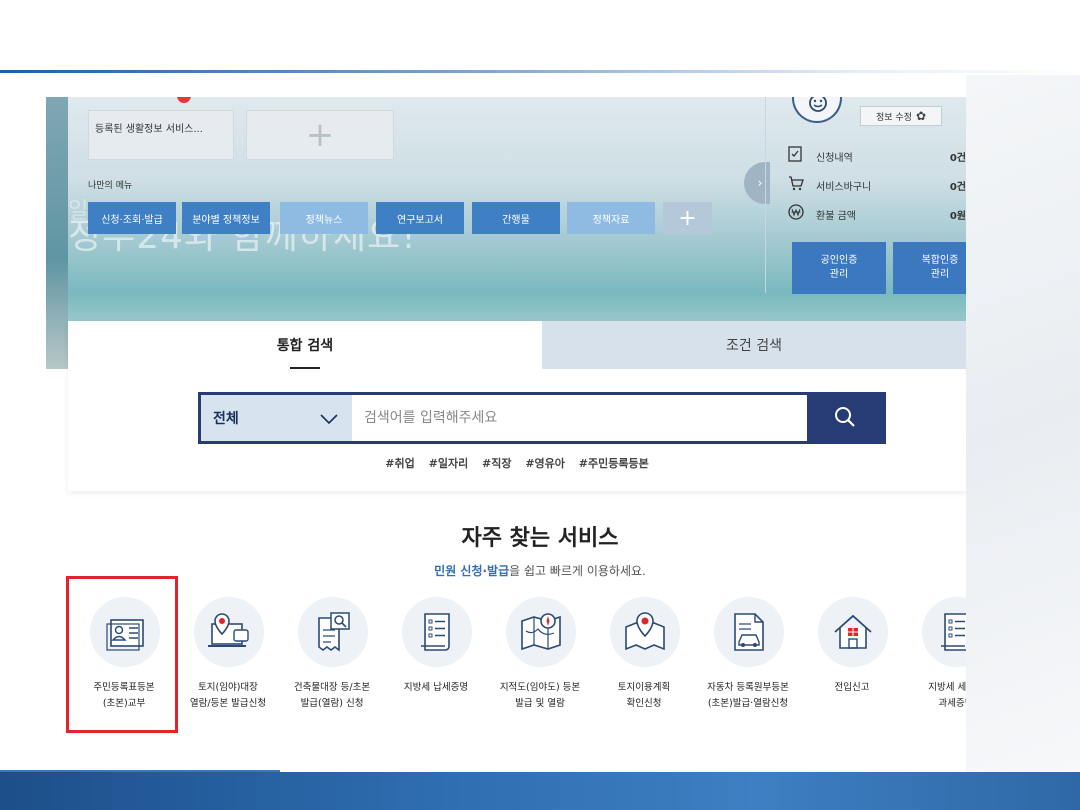 This screenshot has height=810, width=1080. Describe the element at coordinates (893, 117) in the screenshot. I see `info-edit-label: 정보 수정` at that location.